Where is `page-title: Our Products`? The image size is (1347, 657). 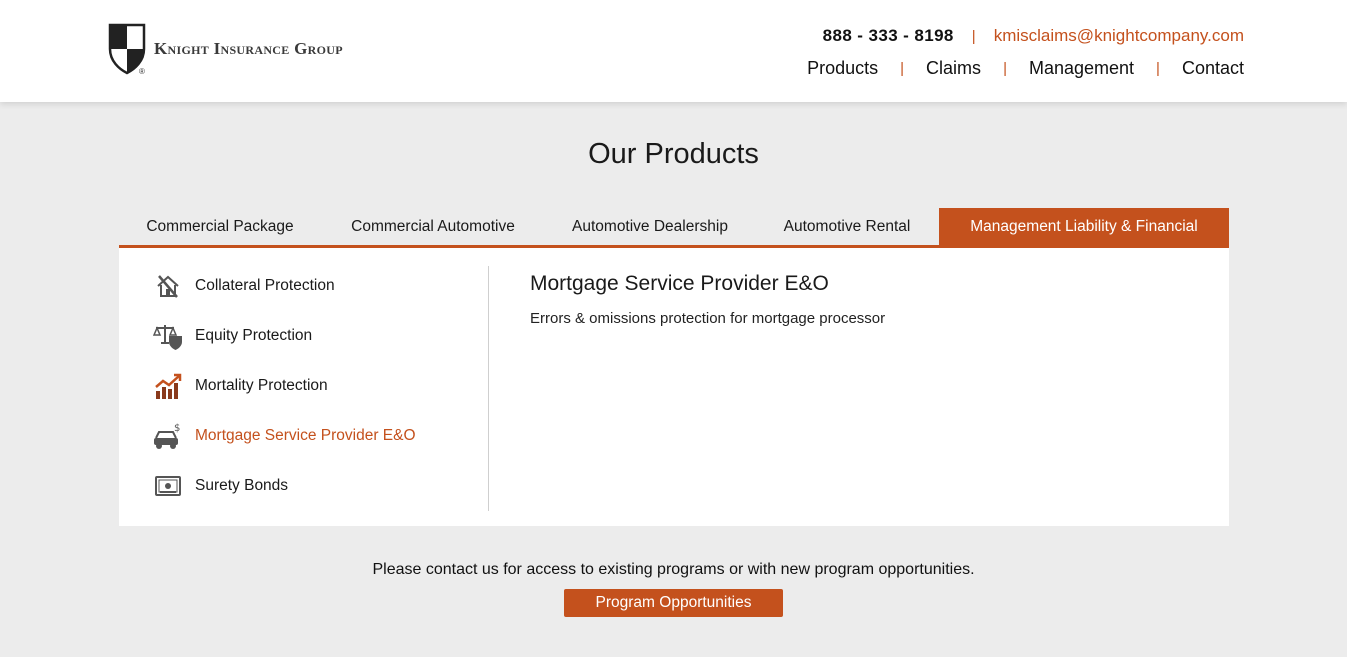
page-title: Our Products is located at coordinates (673, 154).